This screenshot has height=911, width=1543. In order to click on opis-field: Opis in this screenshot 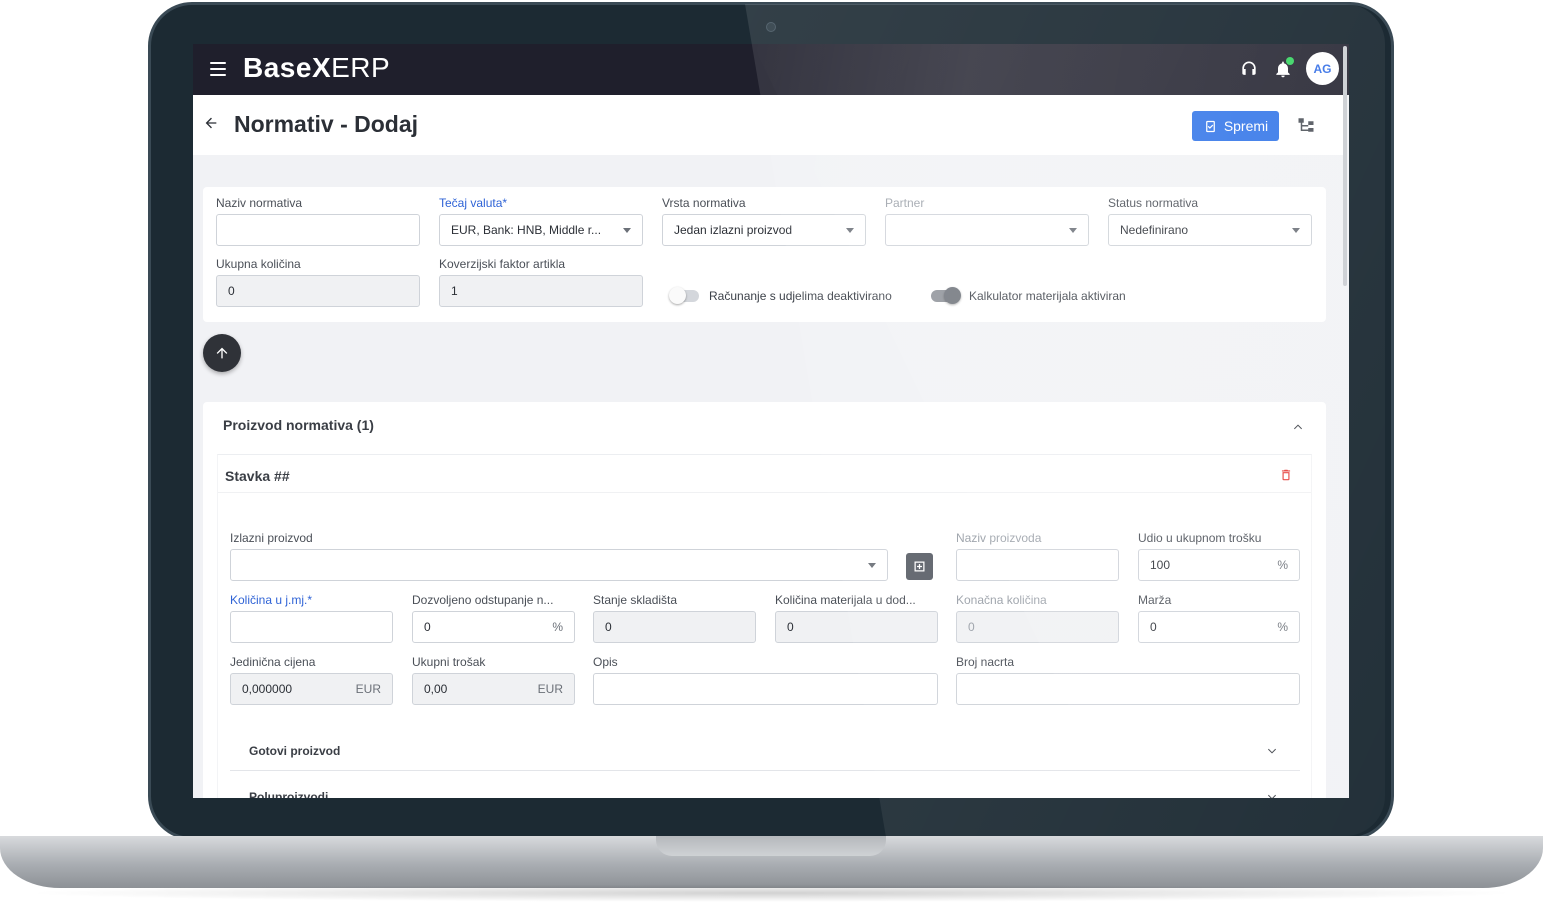, I will do `click(765, 680)`.